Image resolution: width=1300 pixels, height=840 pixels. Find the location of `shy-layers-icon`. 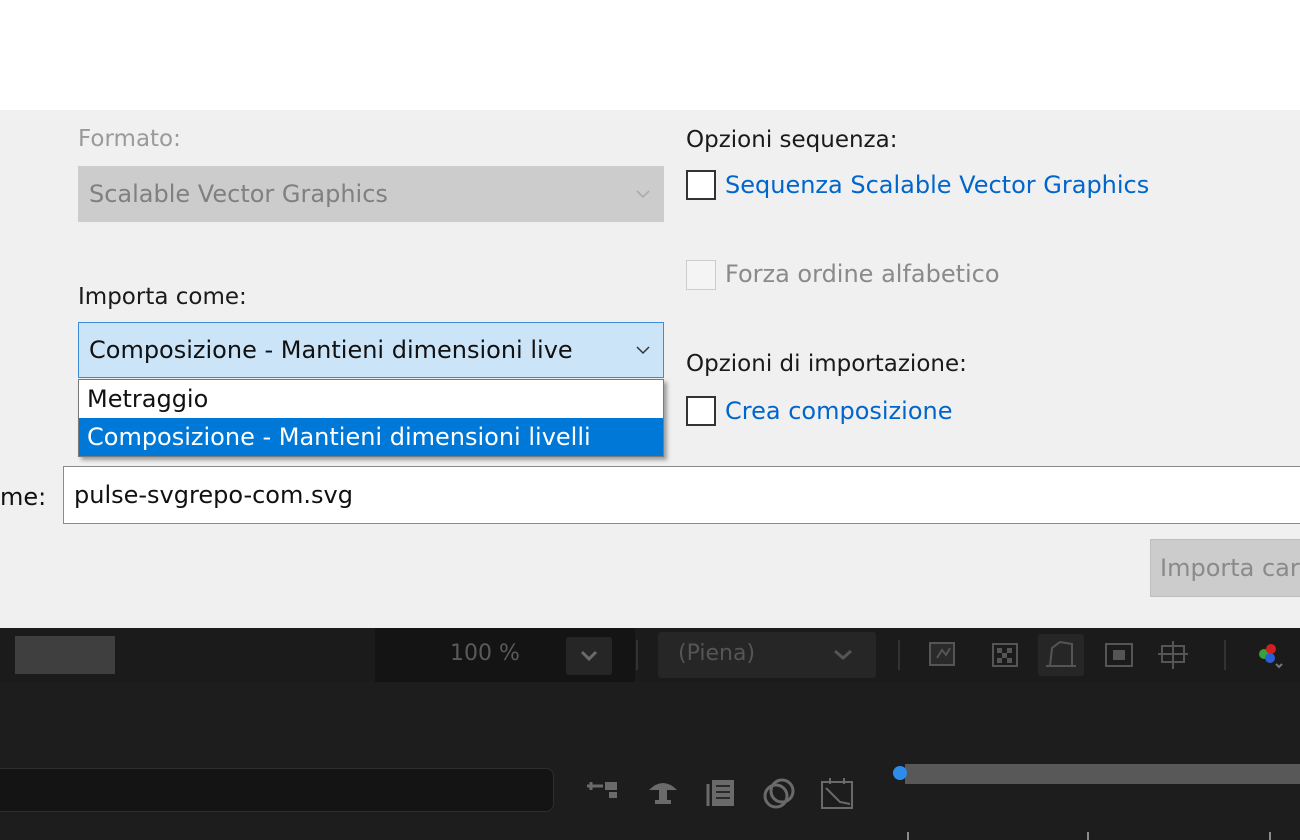

shy-layers-icon is located at coordinates (663, 794).